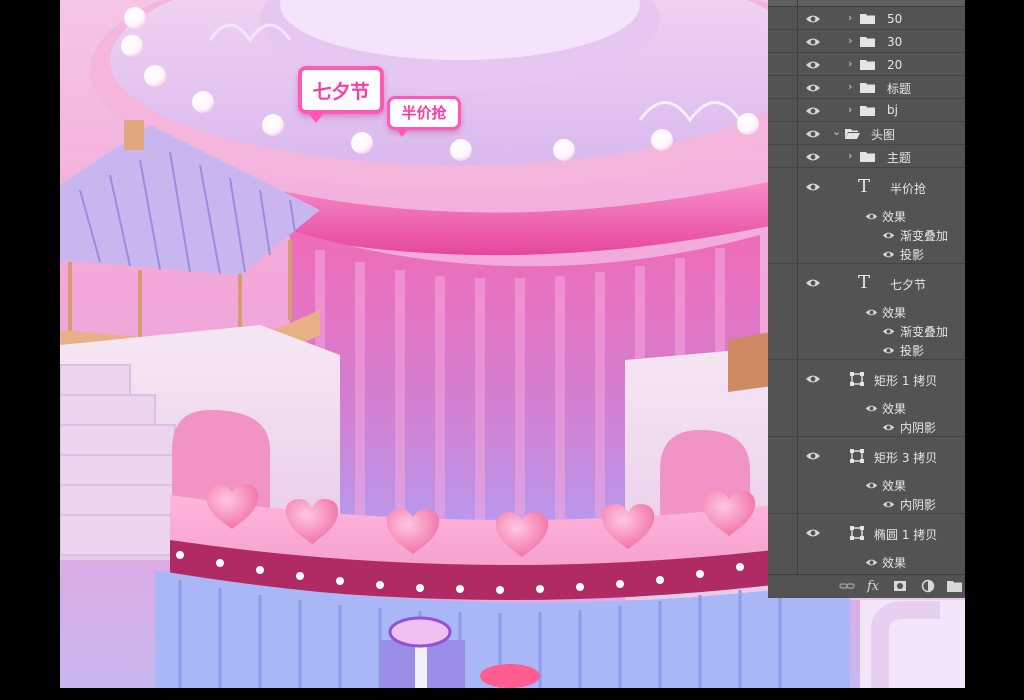  What do you see at coordinates (905, 380) in the screenshot?
I see `layer-name: 矩形 1 拷贝` at bounding box center [905, 380].